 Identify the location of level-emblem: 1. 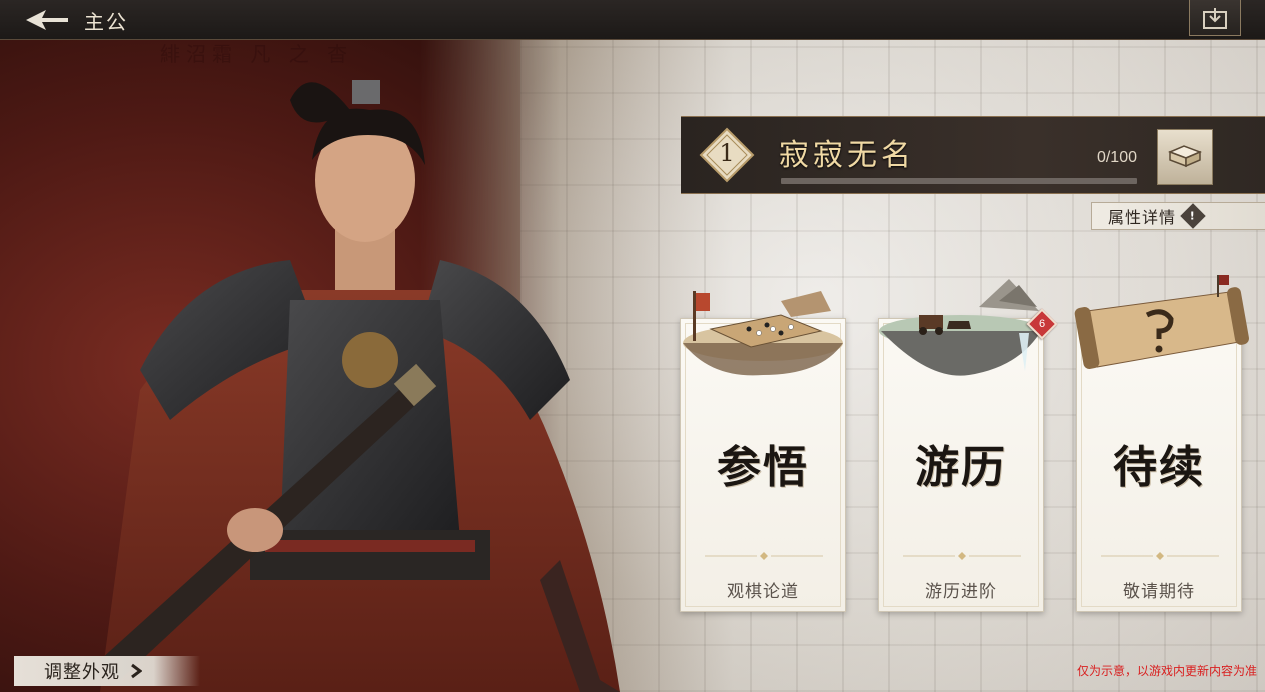
(727, 155).